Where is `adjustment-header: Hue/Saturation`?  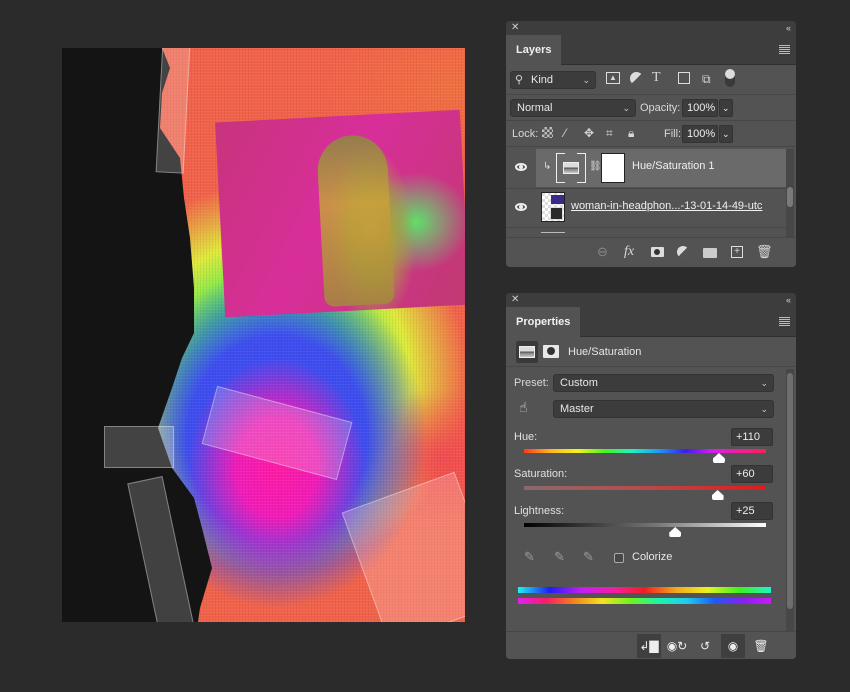
adjustment-header: Hue/Saturation is located at coordinates (651, 352).